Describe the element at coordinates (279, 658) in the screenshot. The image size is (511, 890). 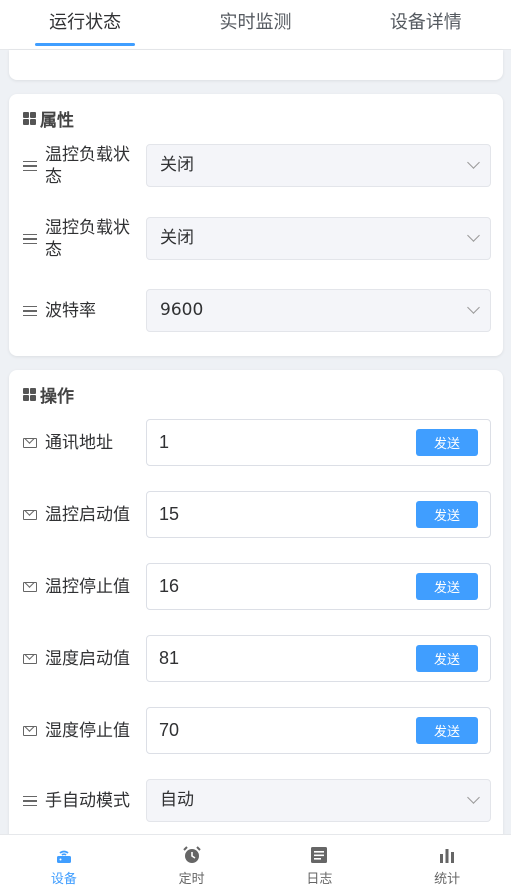
I see `humid-start-input` at that location.